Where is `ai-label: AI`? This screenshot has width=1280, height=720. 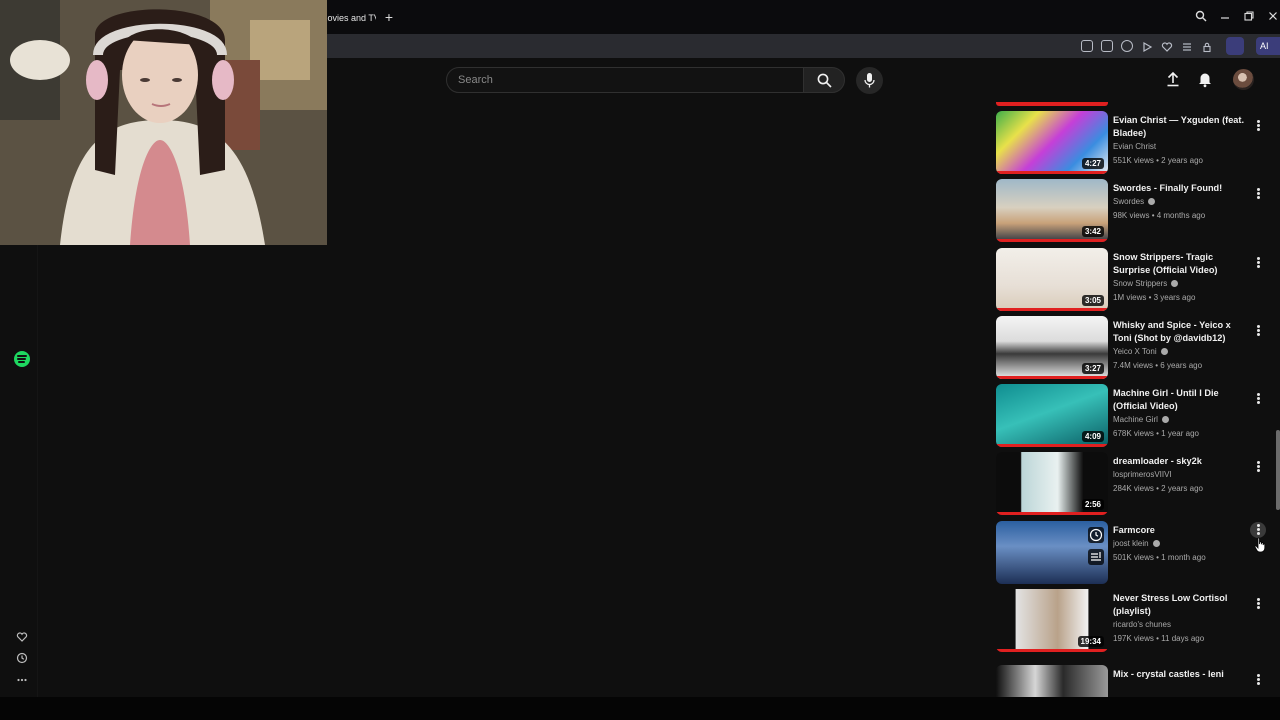
ai-label: AI is located at coordinates (1264, 46).